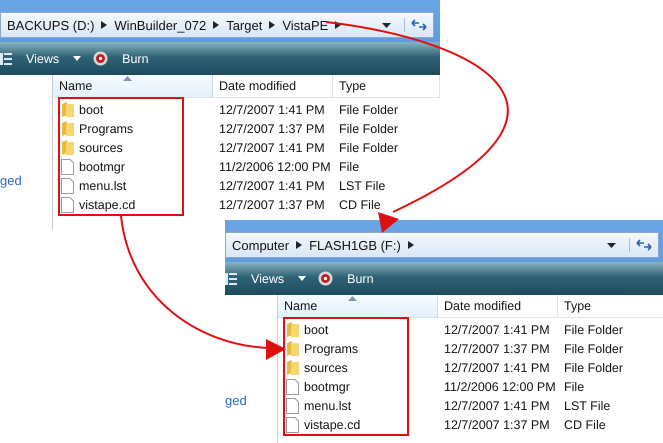 Image resolution: width=663 pixels, height=443 pixels. I want to click on breadcrumb-item: WinBuilder_072, so click(160, 25).